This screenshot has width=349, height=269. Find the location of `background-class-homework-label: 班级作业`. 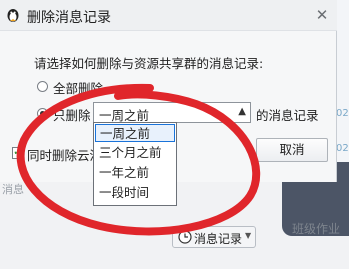

background-class-homework-label: 班级作业 is located at coordinates (316, 228).